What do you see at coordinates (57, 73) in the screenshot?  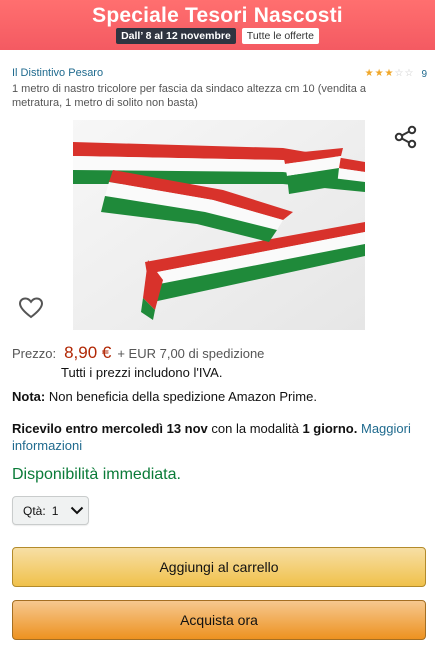 I see `seller-link: Il Distintivo Pesaro` at bounding box center [57, 73].